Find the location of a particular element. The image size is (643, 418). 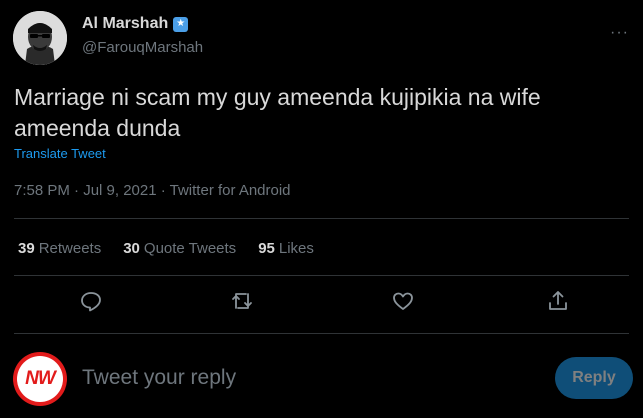

author-avatar-image is located at coordinates (40, 38).